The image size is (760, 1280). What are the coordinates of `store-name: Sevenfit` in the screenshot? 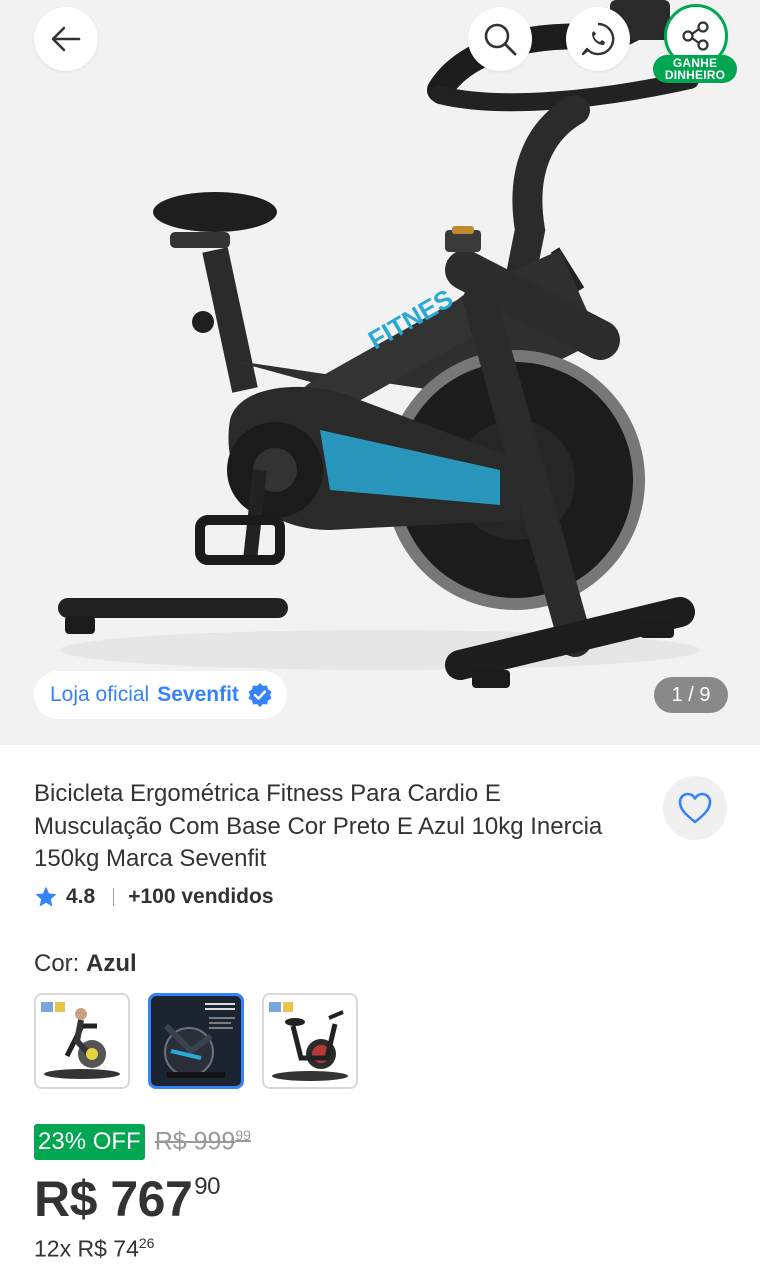 It's located at (198, 694).